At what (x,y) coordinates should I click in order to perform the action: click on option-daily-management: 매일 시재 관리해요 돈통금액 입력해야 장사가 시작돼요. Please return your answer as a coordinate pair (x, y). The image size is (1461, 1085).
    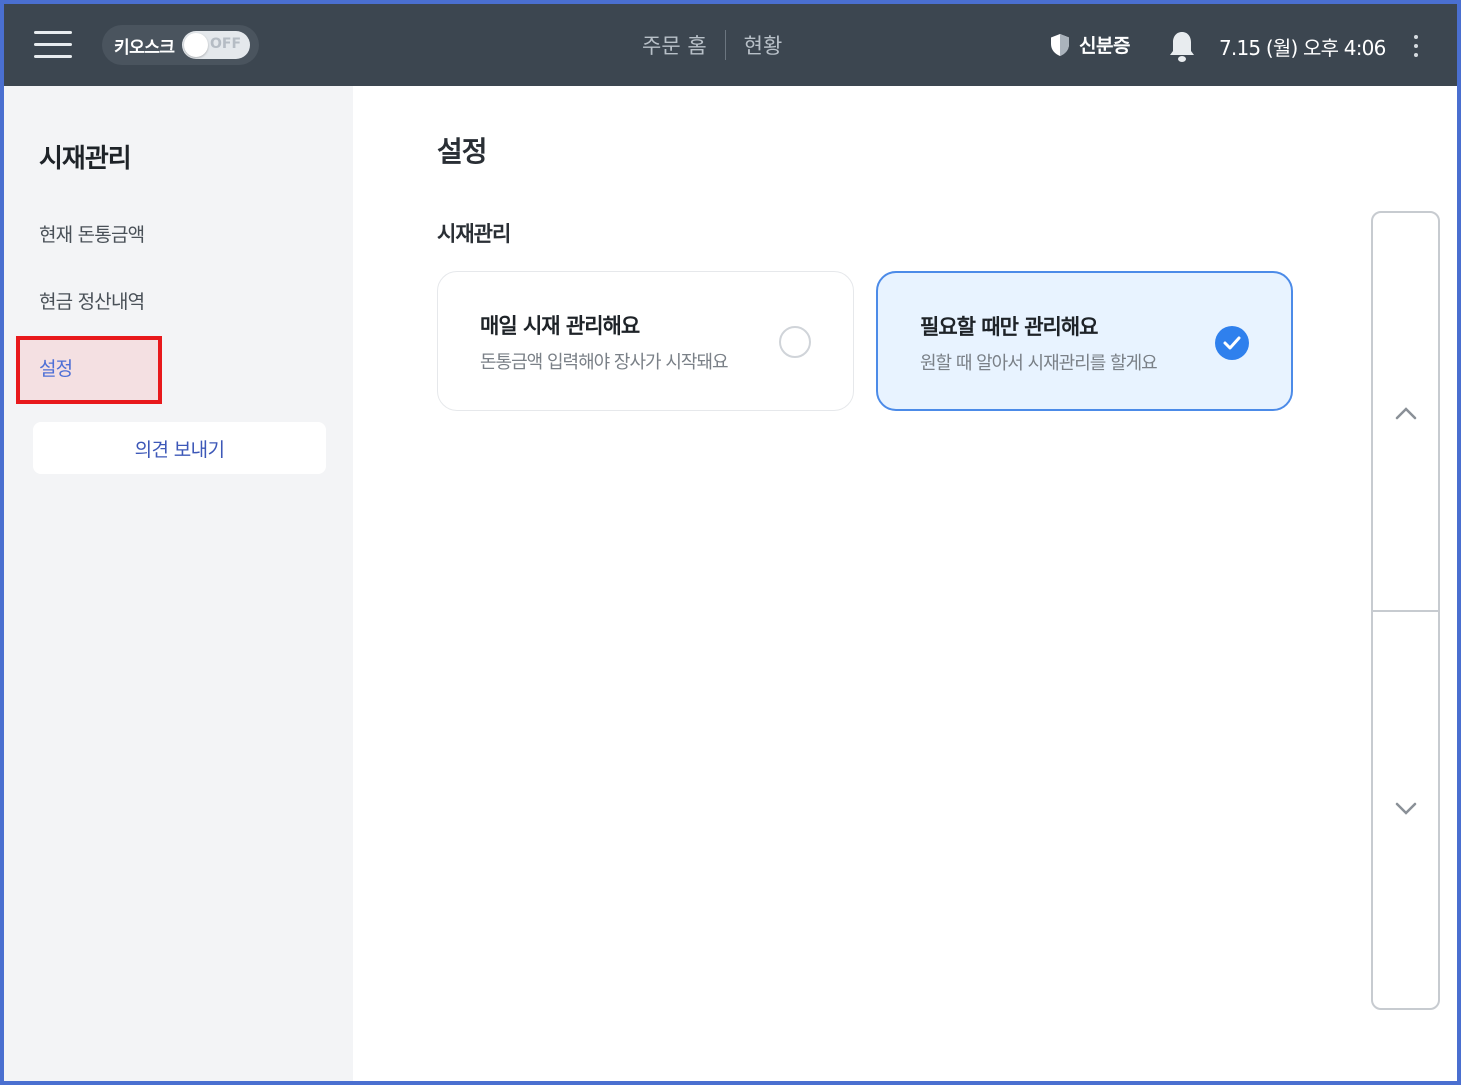
    Looking at the image, I should click on (645, 341).